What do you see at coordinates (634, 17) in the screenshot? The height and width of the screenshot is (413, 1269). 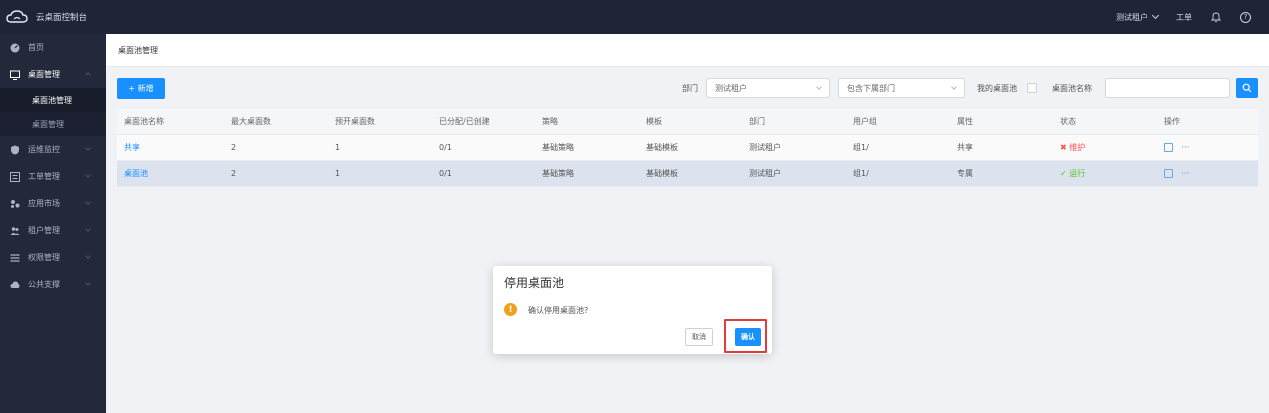 I see `top-header: 云桌面控制台 测试租户 工单 ?` at bounding box center [634, 17].